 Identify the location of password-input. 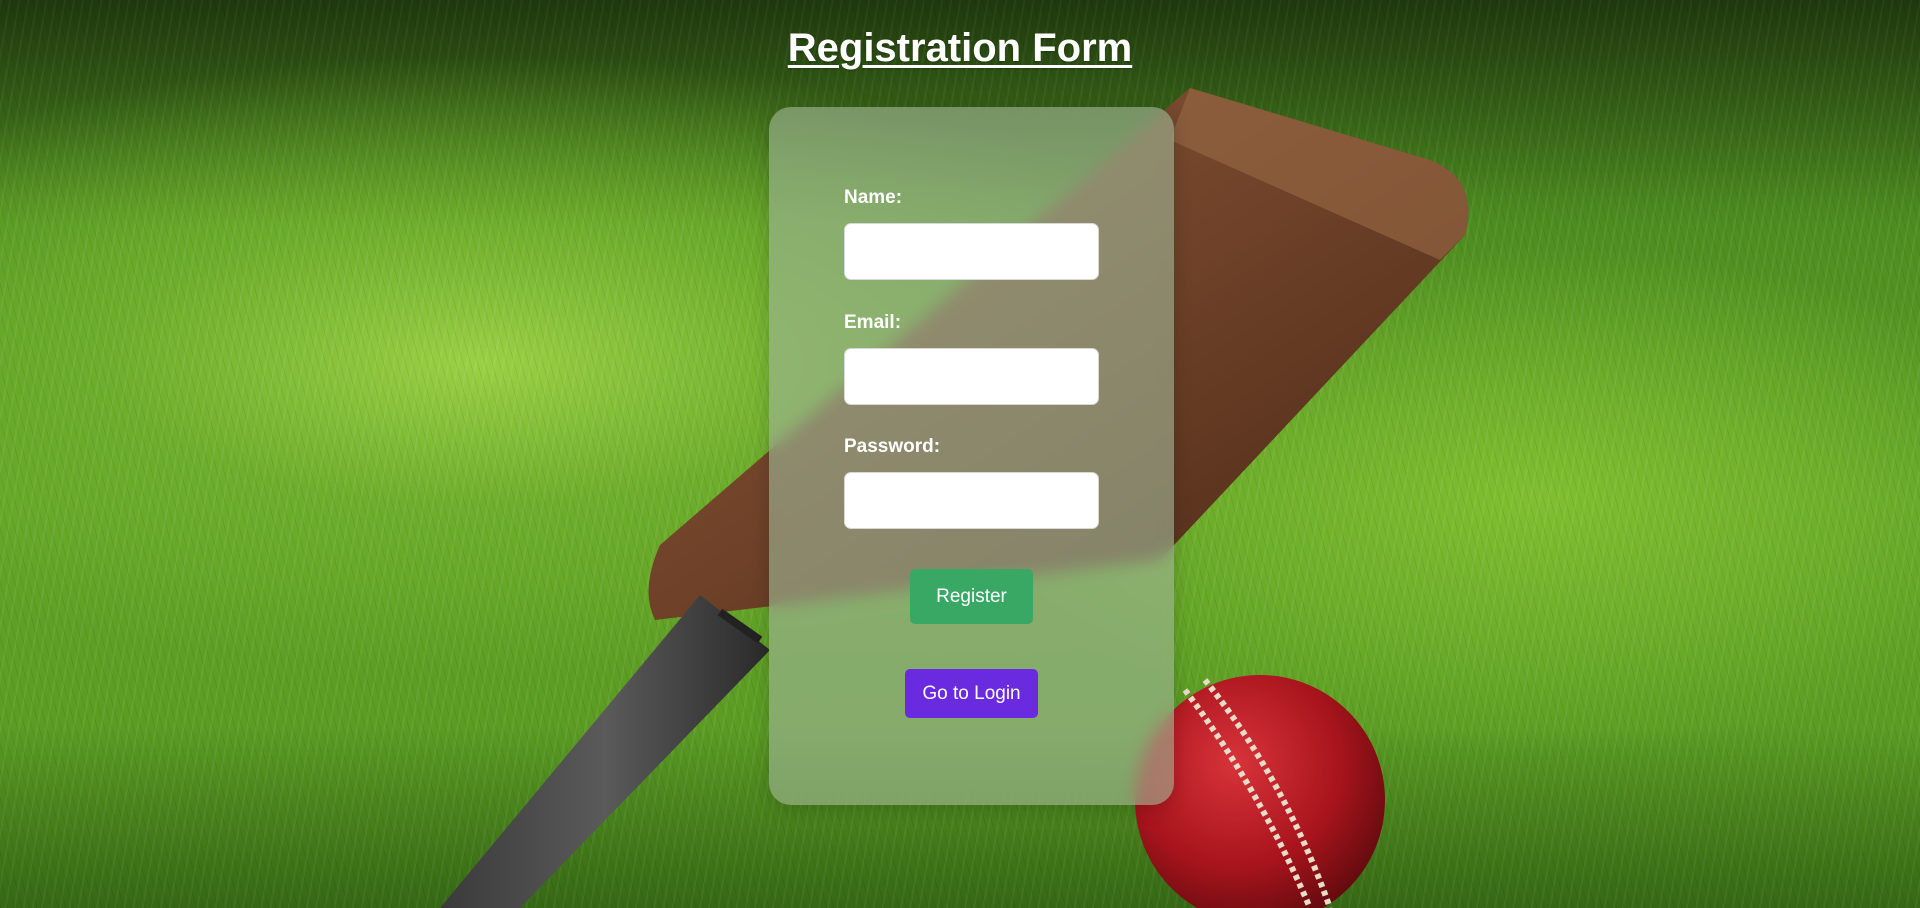
(971, 500).